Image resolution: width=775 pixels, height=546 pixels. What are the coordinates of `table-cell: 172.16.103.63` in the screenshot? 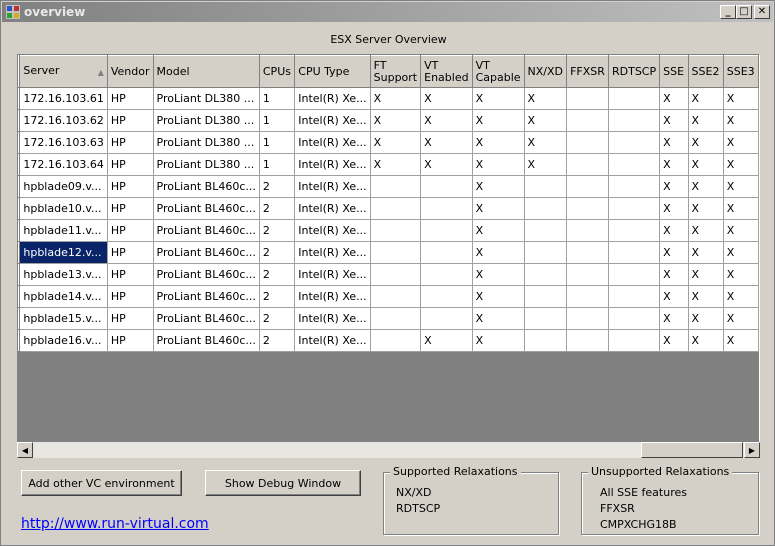 It's located at (63, 142).